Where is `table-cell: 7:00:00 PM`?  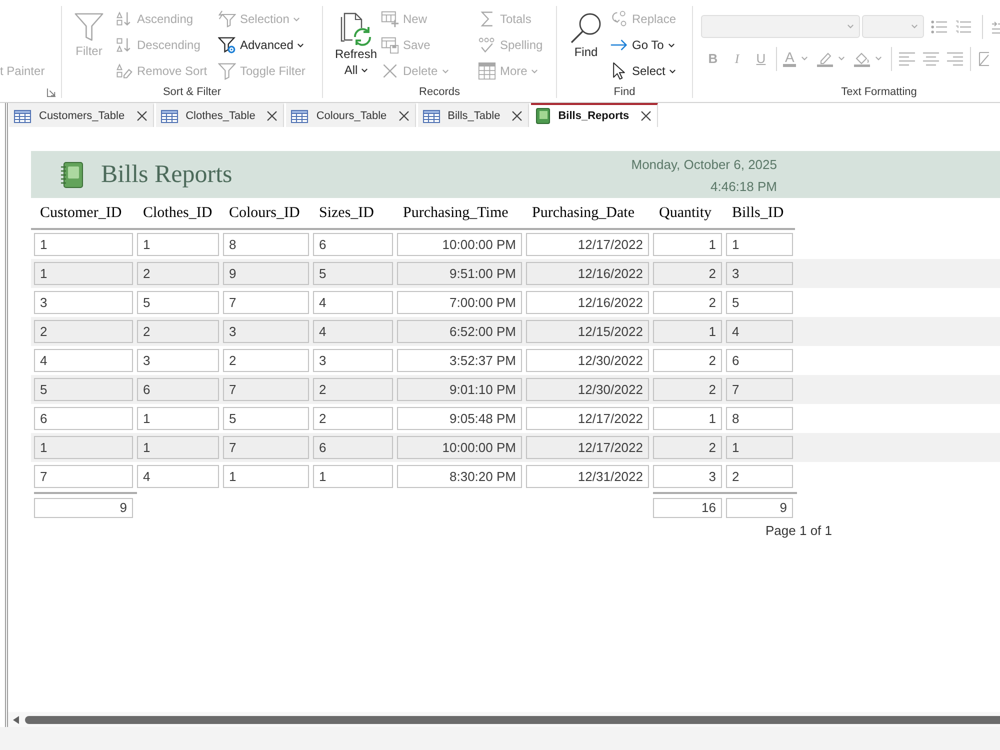 table-cell: 7:00:00 PM is located at coordinates (459, 302).